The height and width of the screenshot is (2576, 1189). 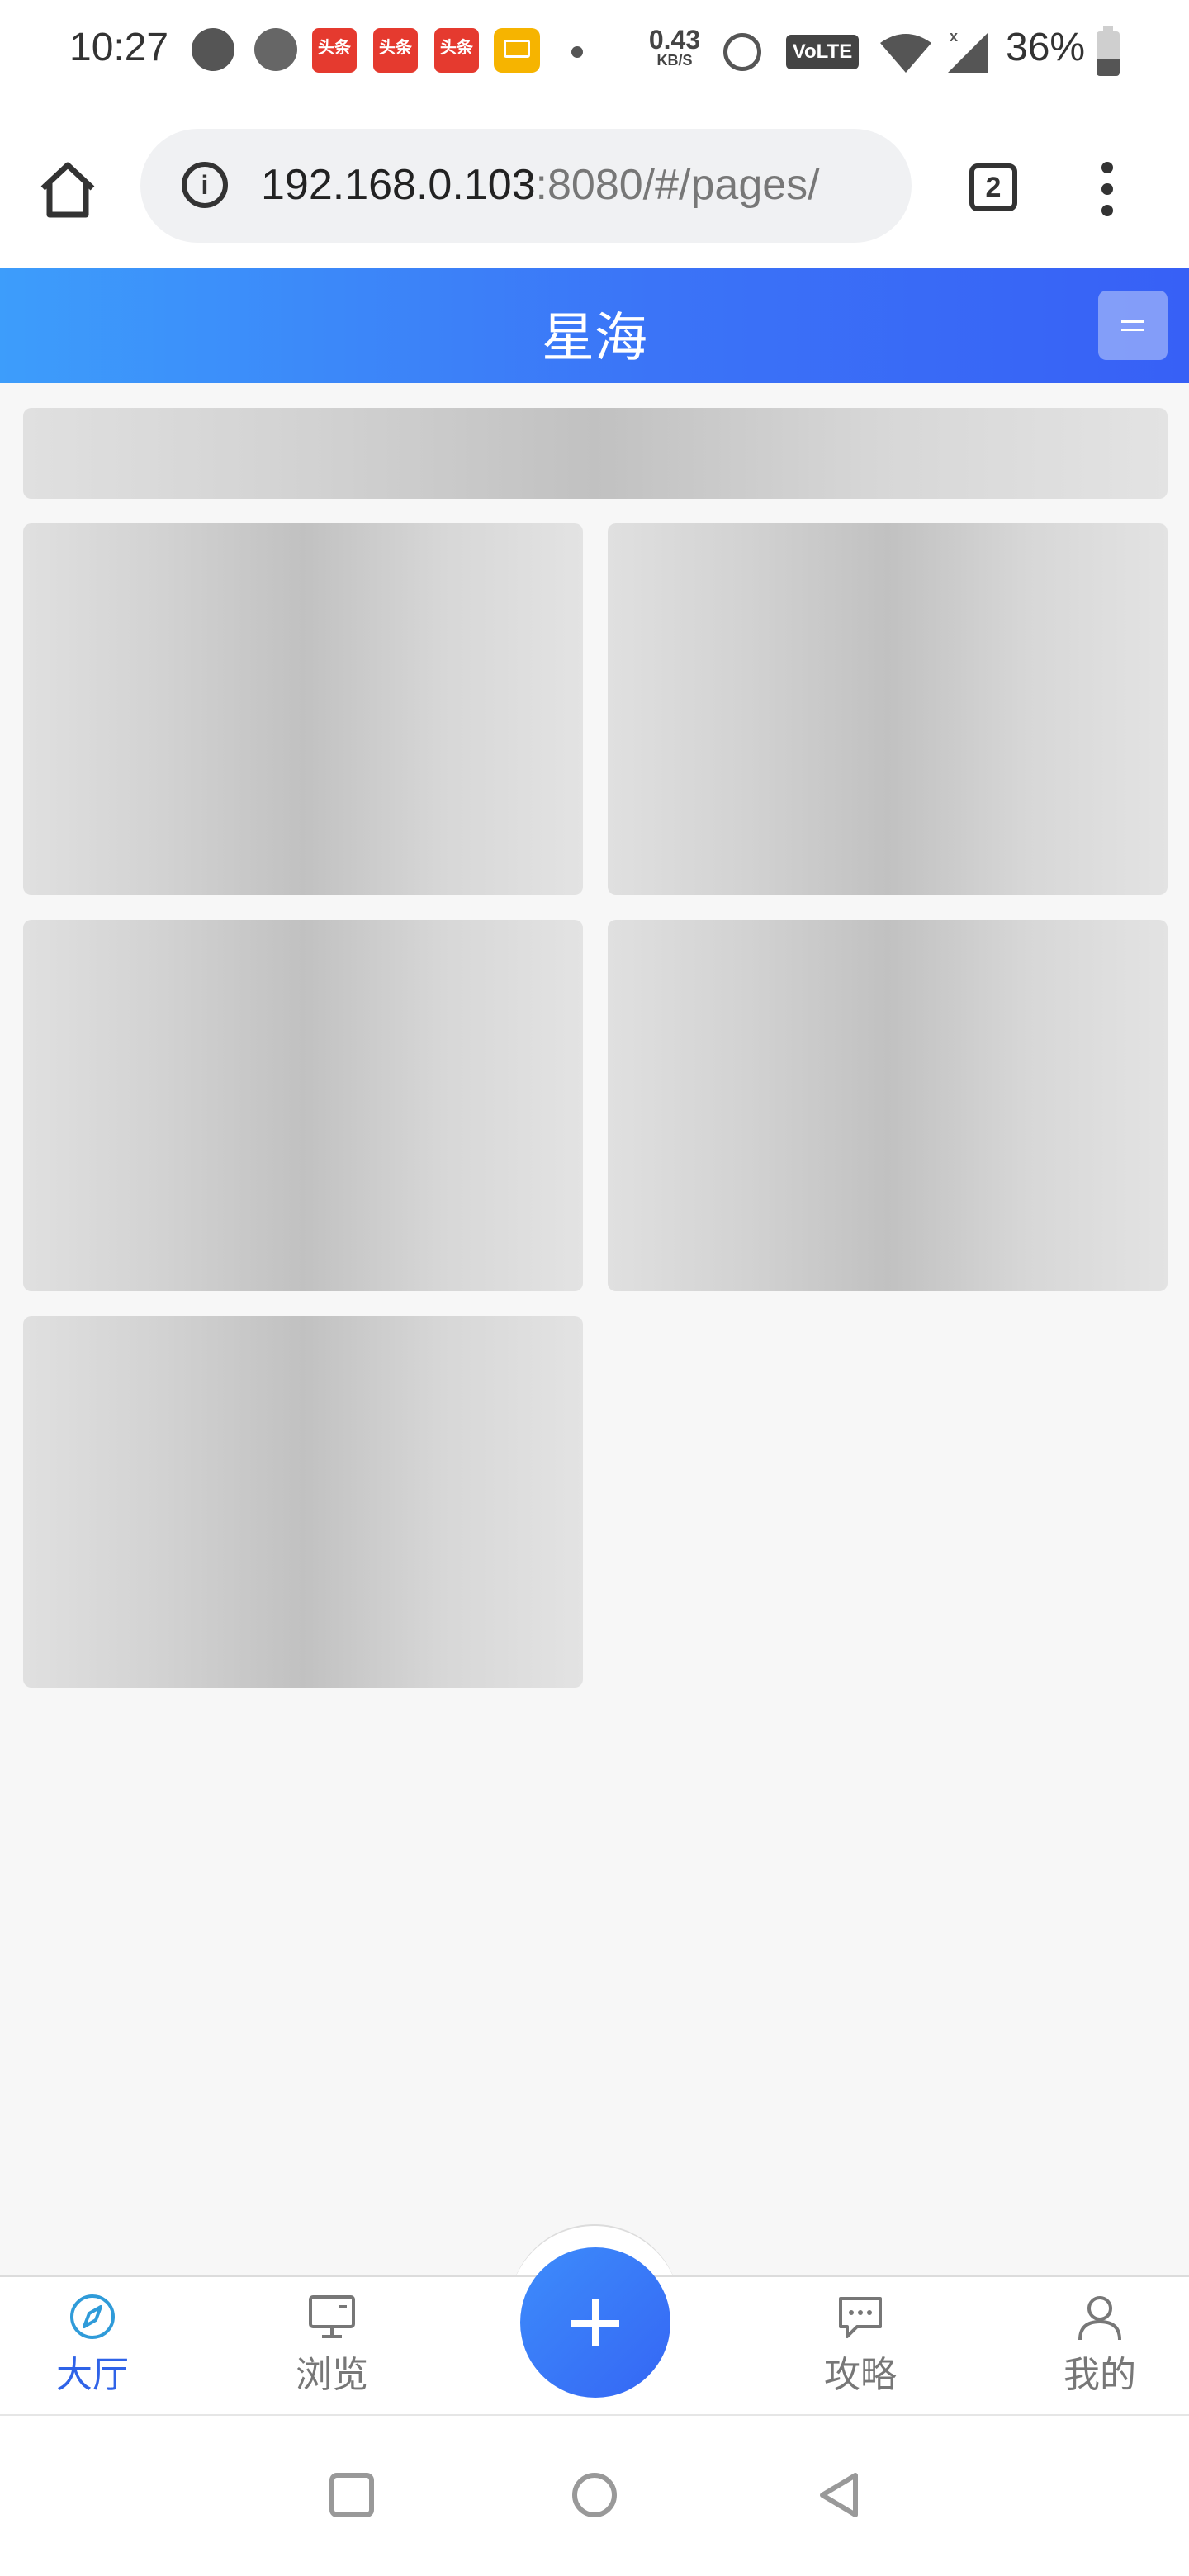 I want to click on nav-item-guide: 攻略, so click(x=860, y=2345).